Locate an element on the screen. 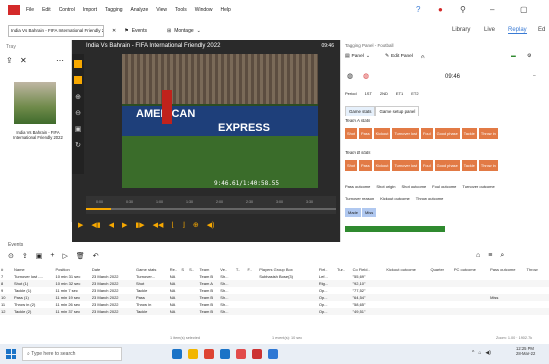 This screenshot has height=364, width=549. column-header: T.. is located at coordinates (241, 269).